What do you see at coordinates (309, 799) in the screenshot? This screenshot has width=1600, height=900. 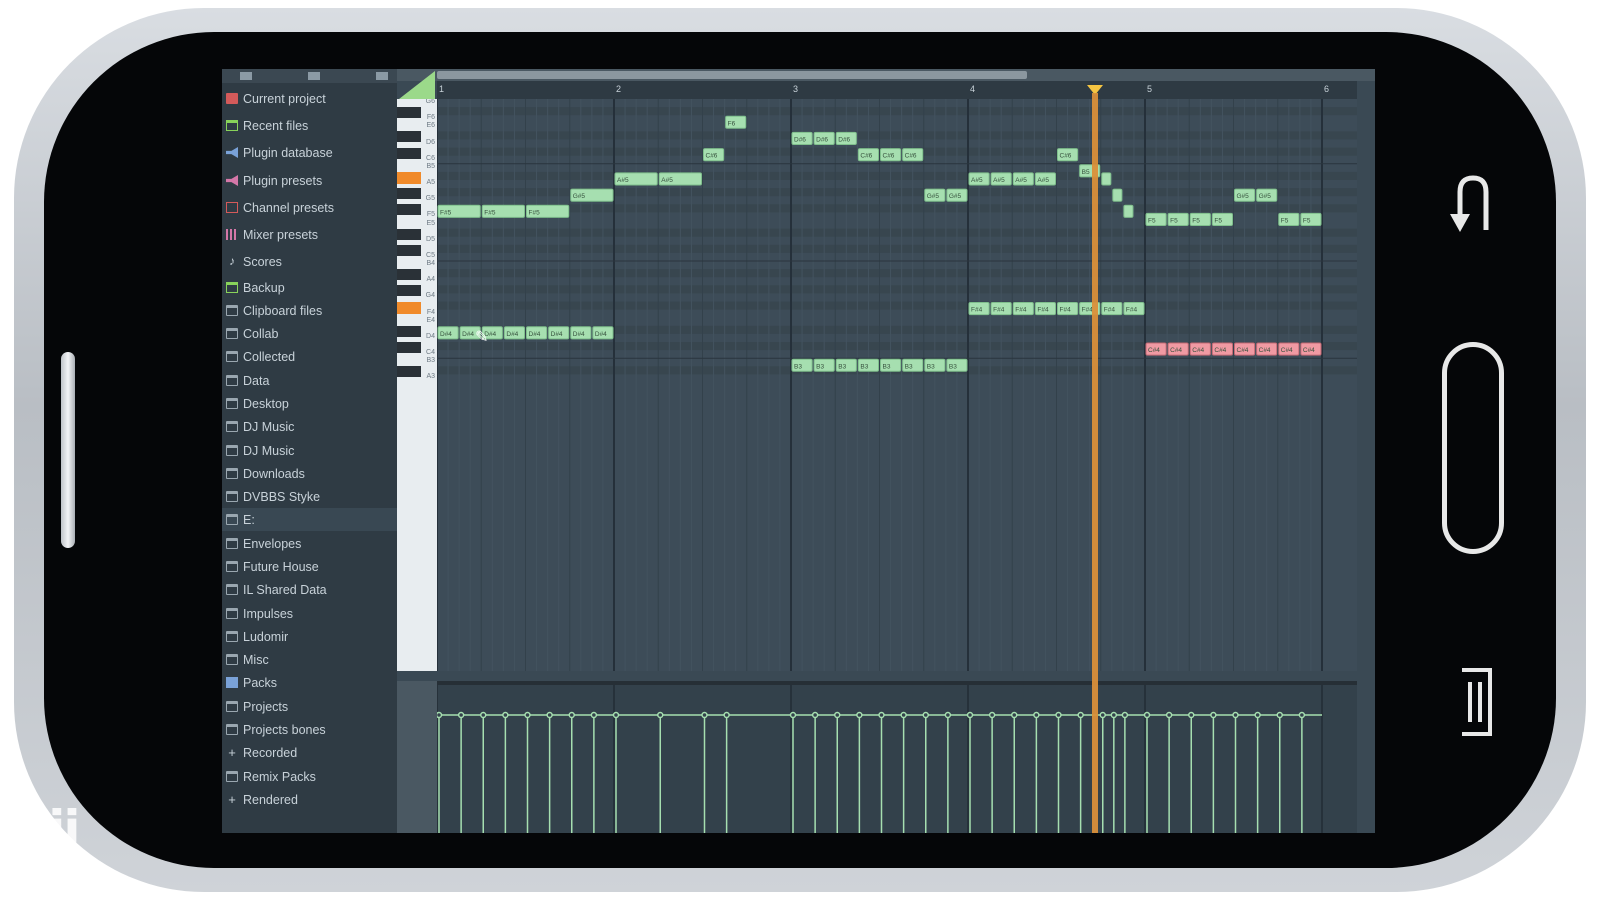 I see `browser-item: + Rendered` at bounding box center [309, 799].